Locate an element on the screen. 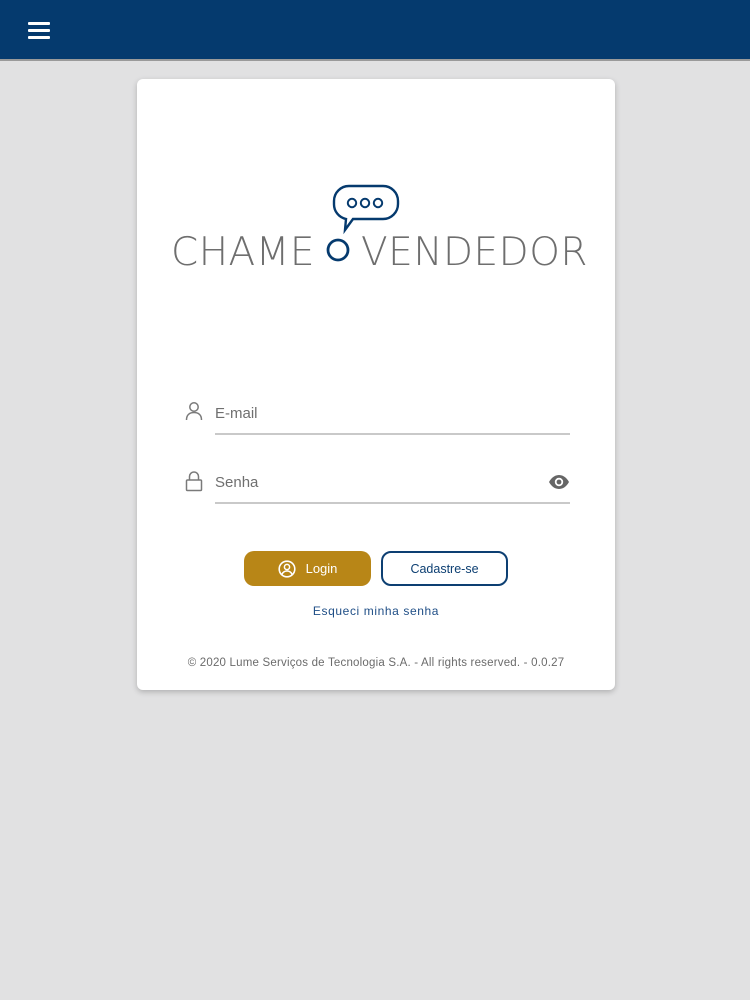 The image size is (750, 1000). signup-button-label: Cadastre-se is located at coordinates (444, 568).